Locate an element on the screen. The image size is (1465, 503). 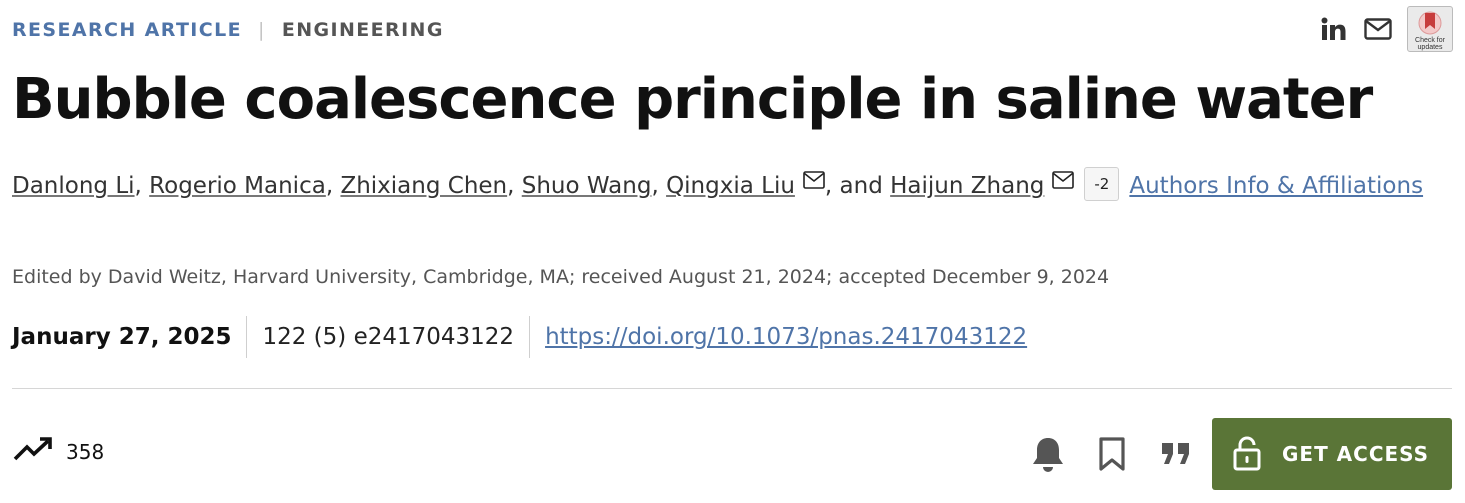
author-and-text: , and is located at coordinates (853, 186).